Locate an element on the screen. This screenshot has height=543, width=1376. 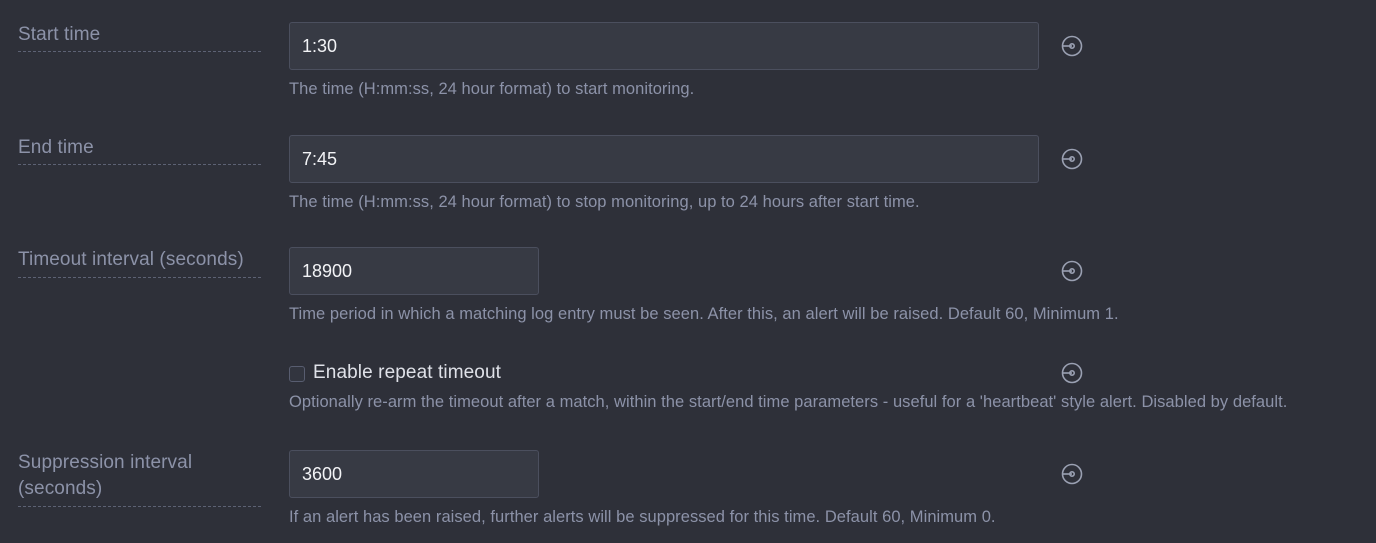
target-info-icon-end-time is located at coordinates (1072, 159).